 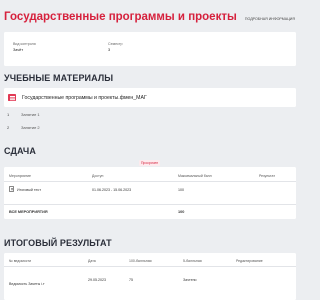 I want to click on final-result-heading: ИТОГОВЫЙ РЕЗУЛЬТАТ, so click(x=58, y=243).